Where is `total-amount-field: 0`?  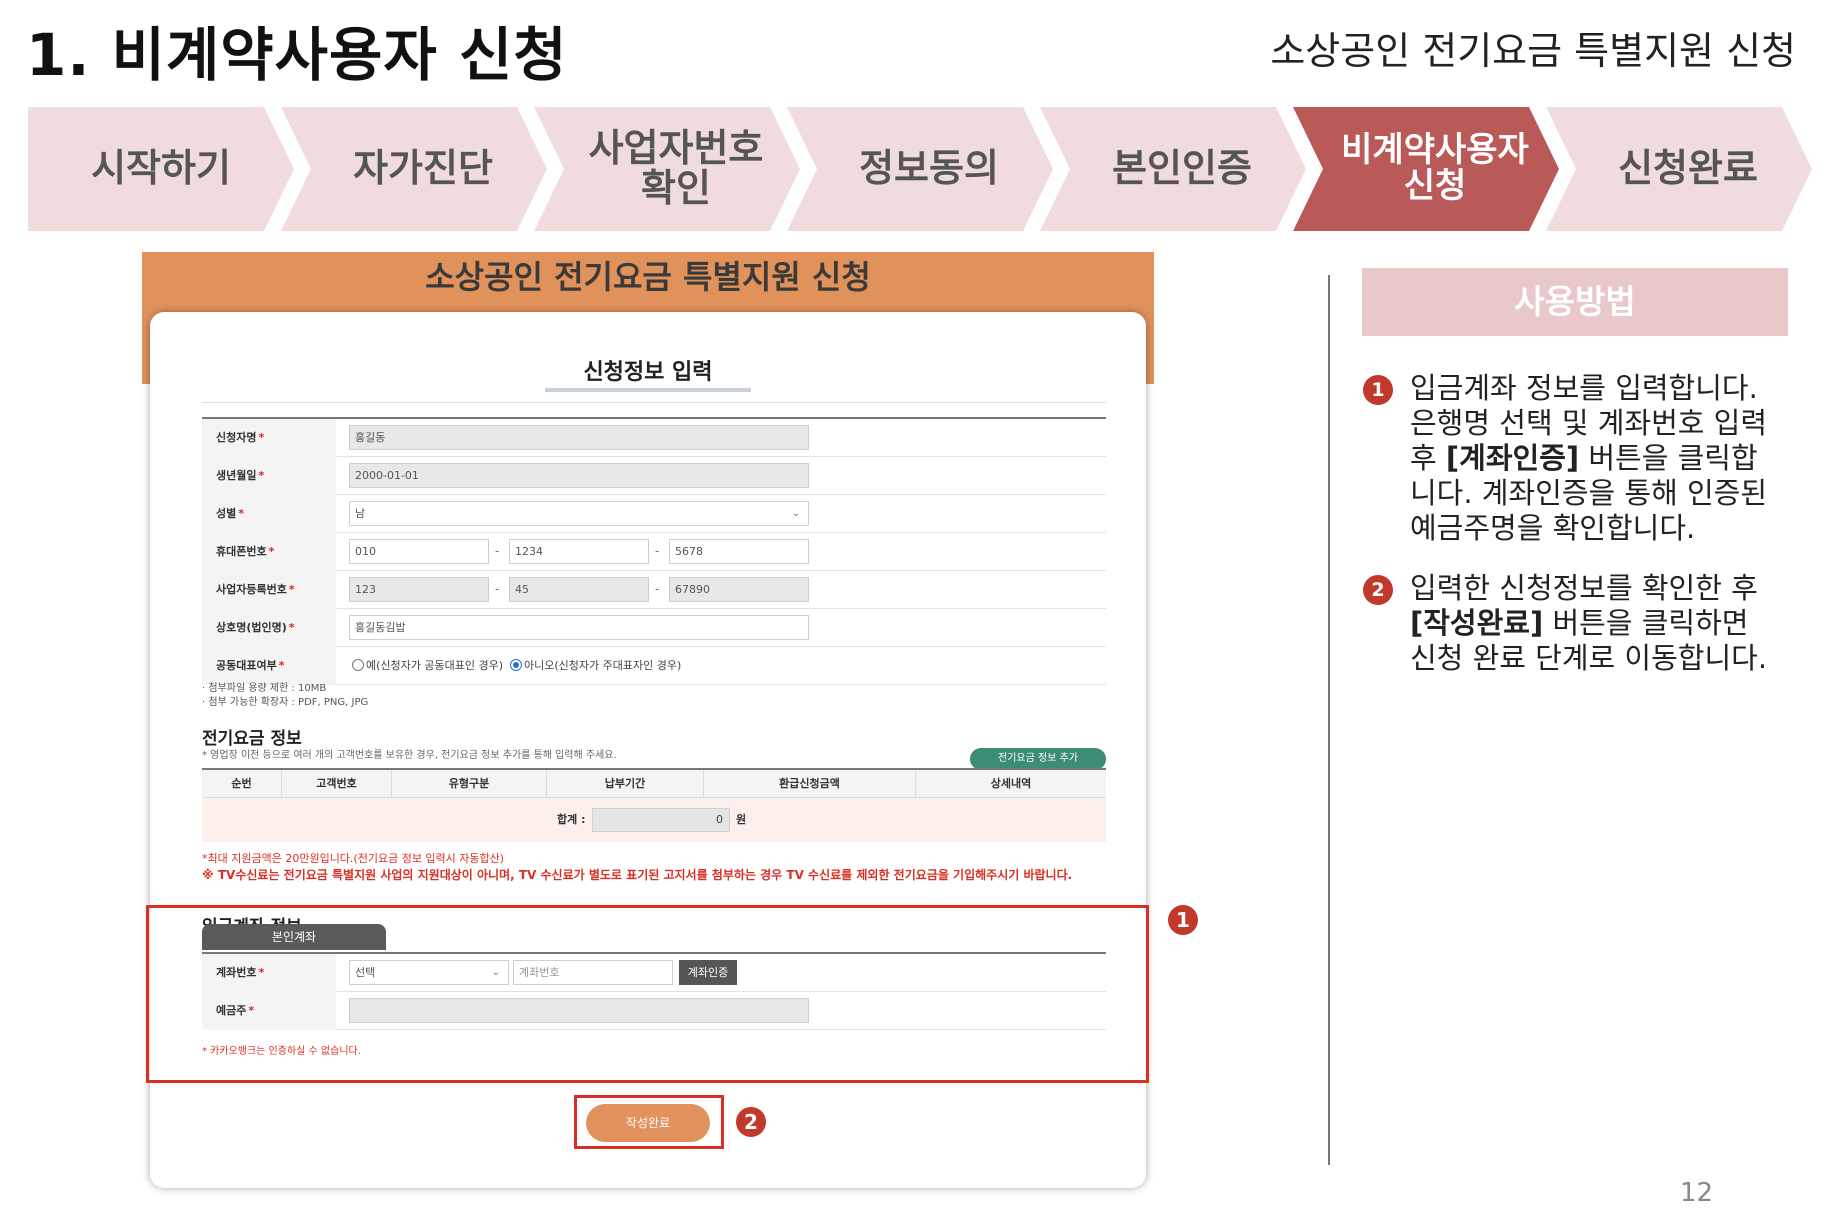 total-amount-field: 0 is located at coordinates (661, 820).